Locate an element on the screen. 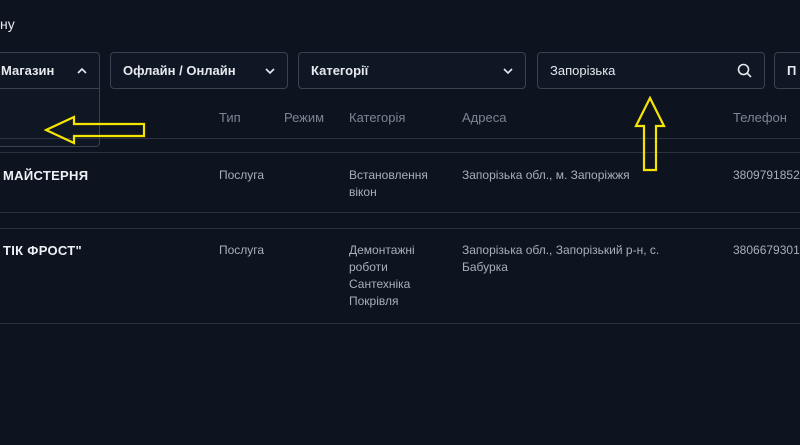 Image resolution: width=800 pixels, height=445 pixels. annotation-arrow-left-icon is located at coordinates (95, 130).